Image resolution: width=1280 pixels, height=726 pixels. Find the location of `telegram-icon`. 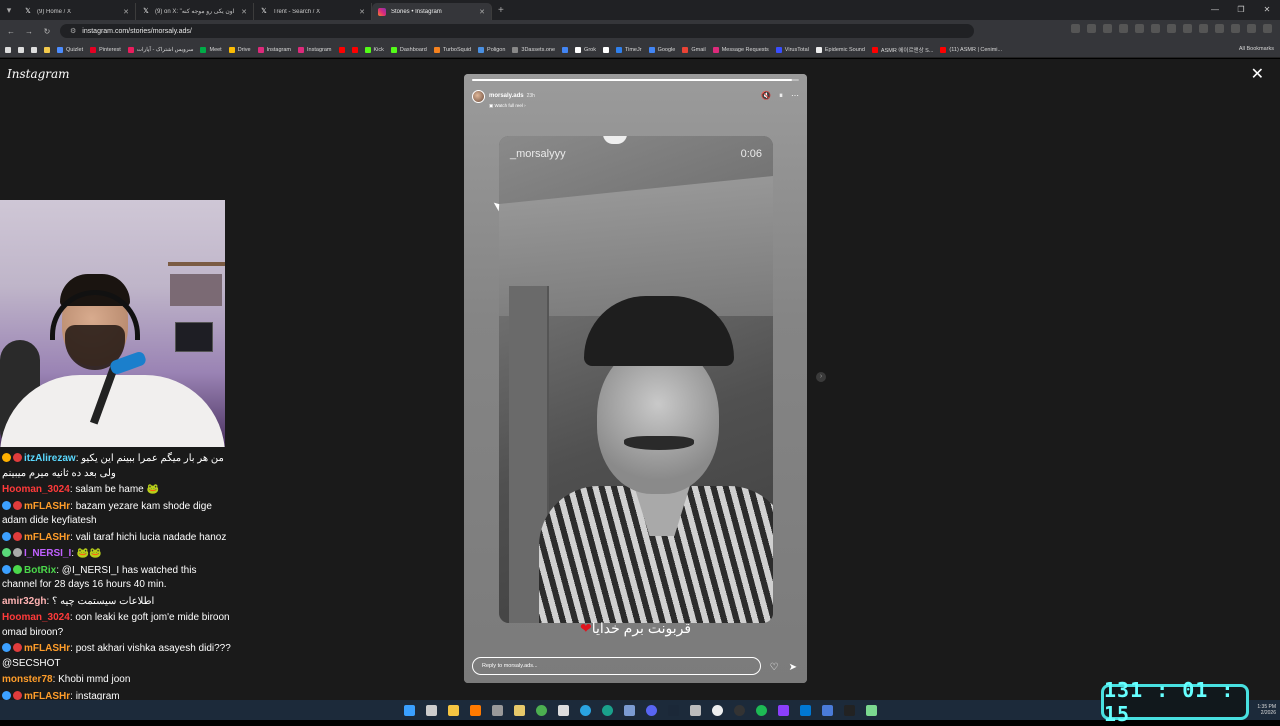

telegram-icon is located at coordinates (585, 710).